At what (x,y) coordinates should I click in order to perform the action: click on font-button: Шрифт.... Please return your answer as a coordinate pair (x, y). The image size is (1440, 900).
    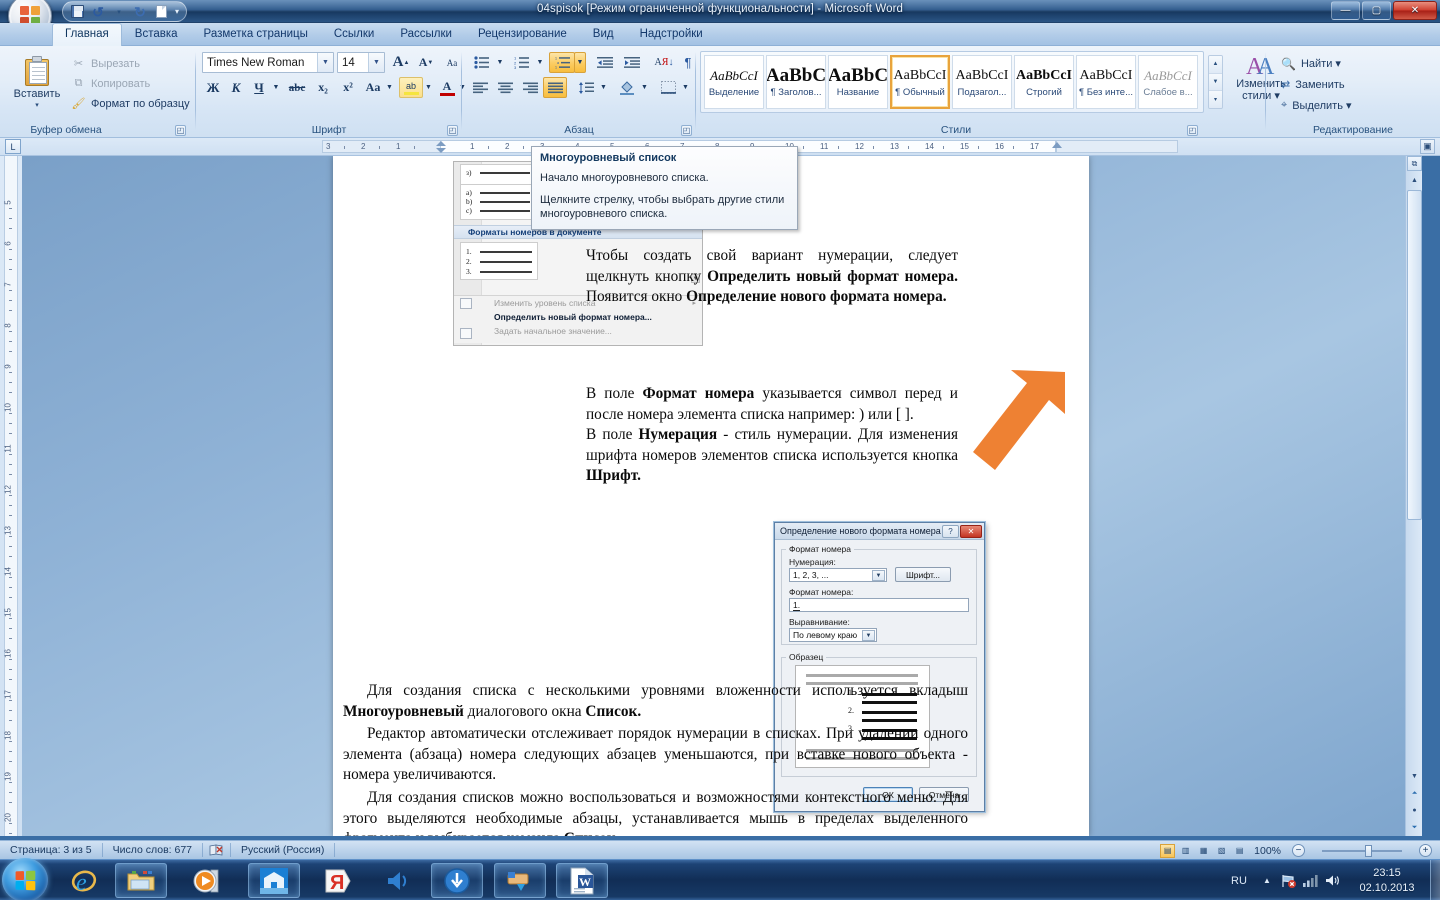
    Looking at the image, I should click on (923, 574).